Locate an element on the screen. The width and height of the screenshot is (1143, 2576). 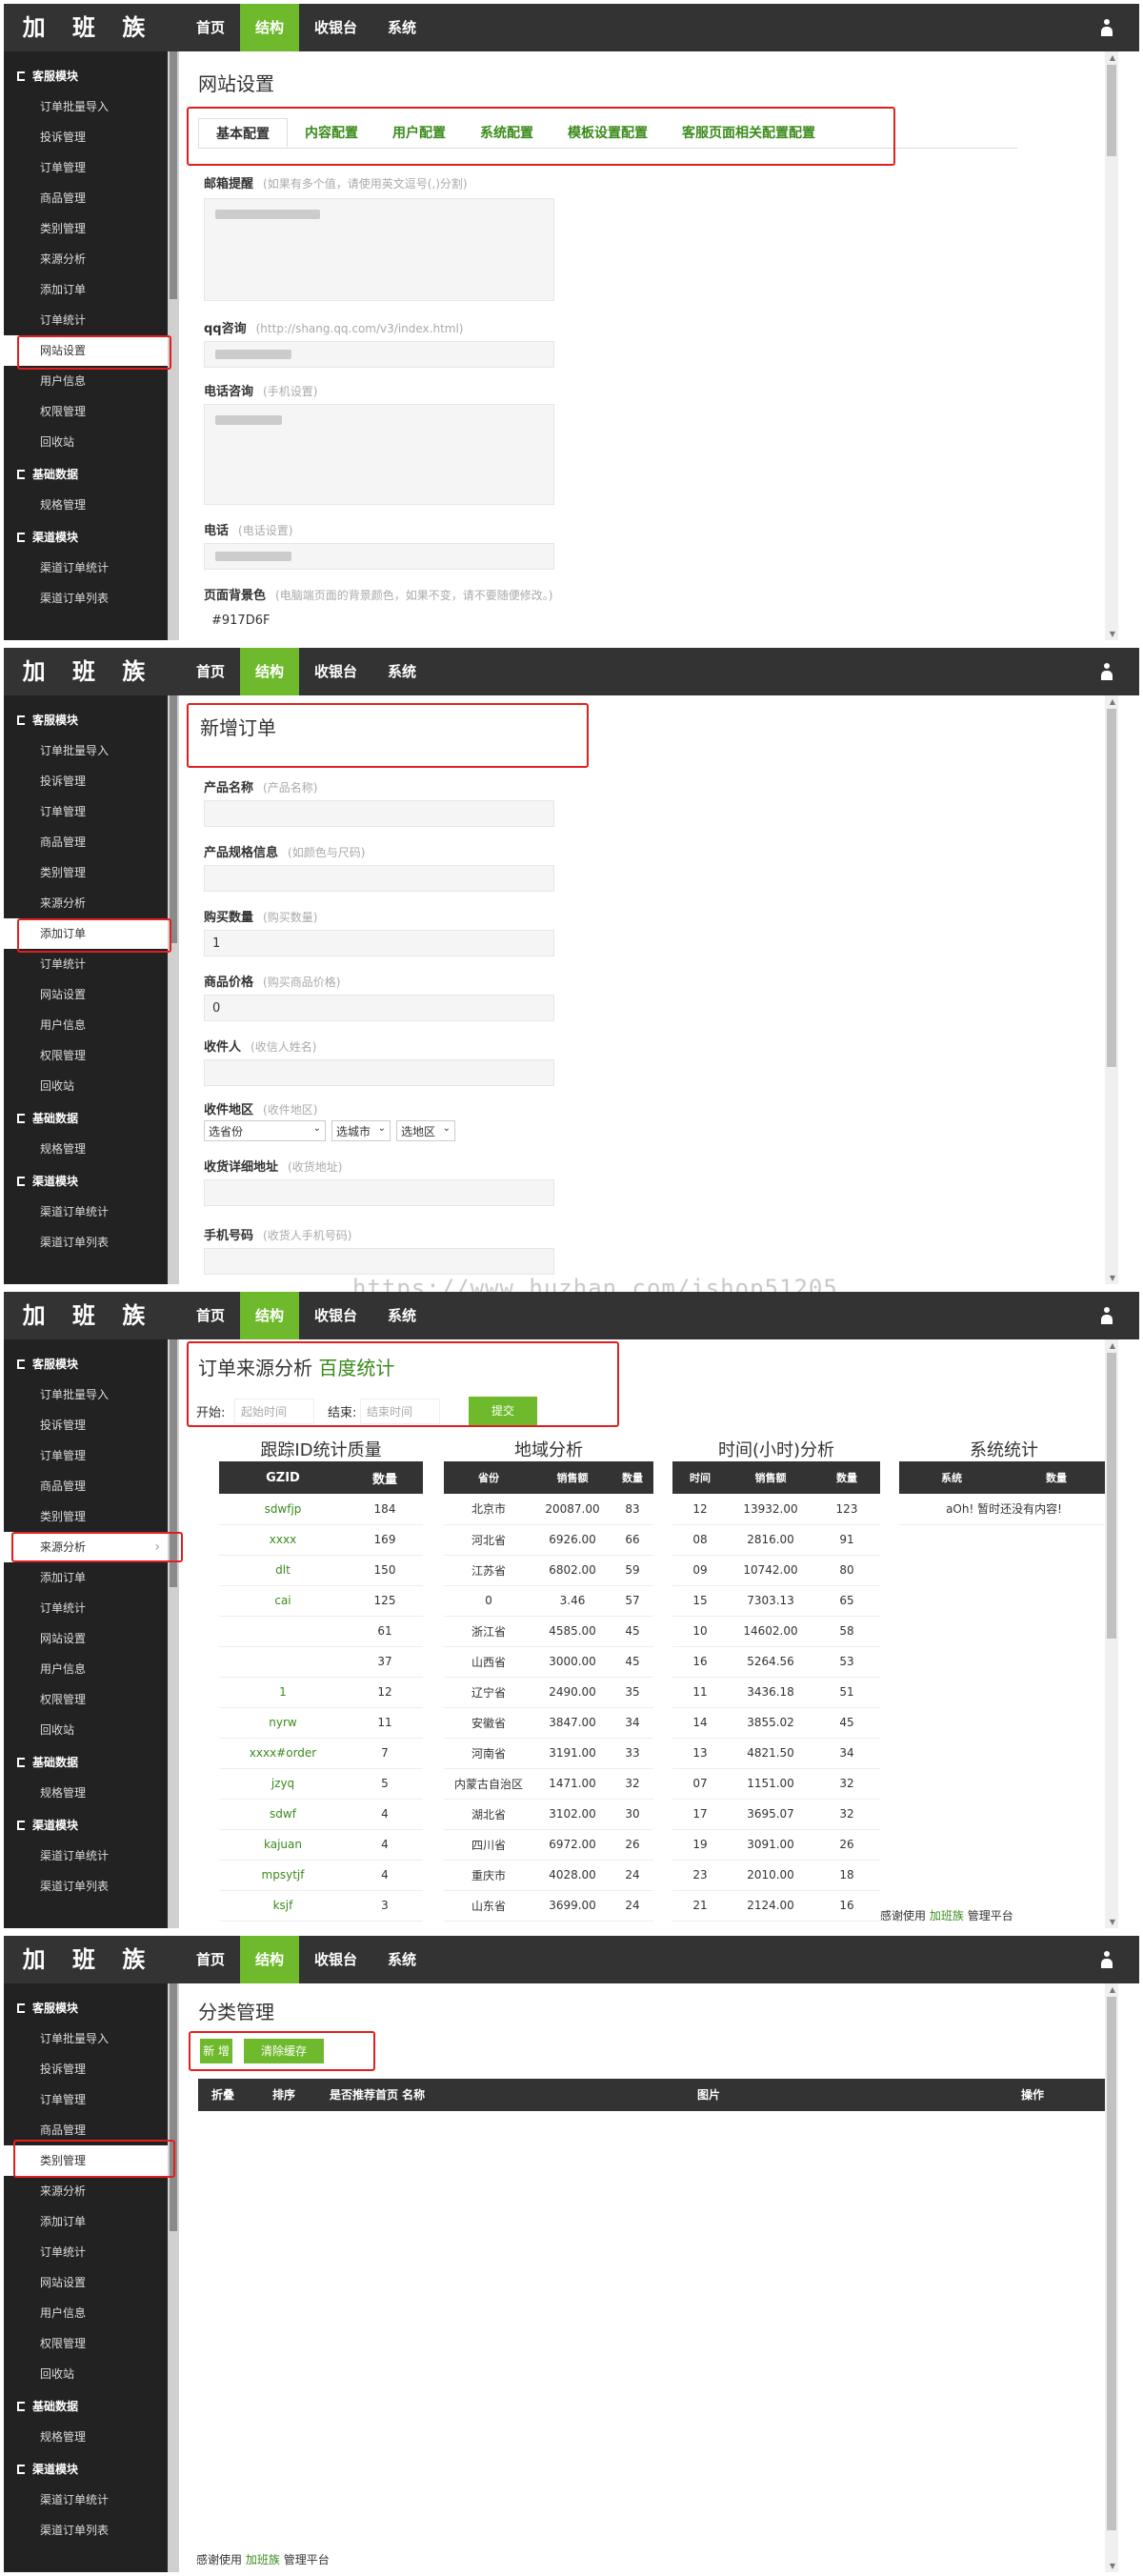
price-input: 0 is located at coordinates (379, 1008).